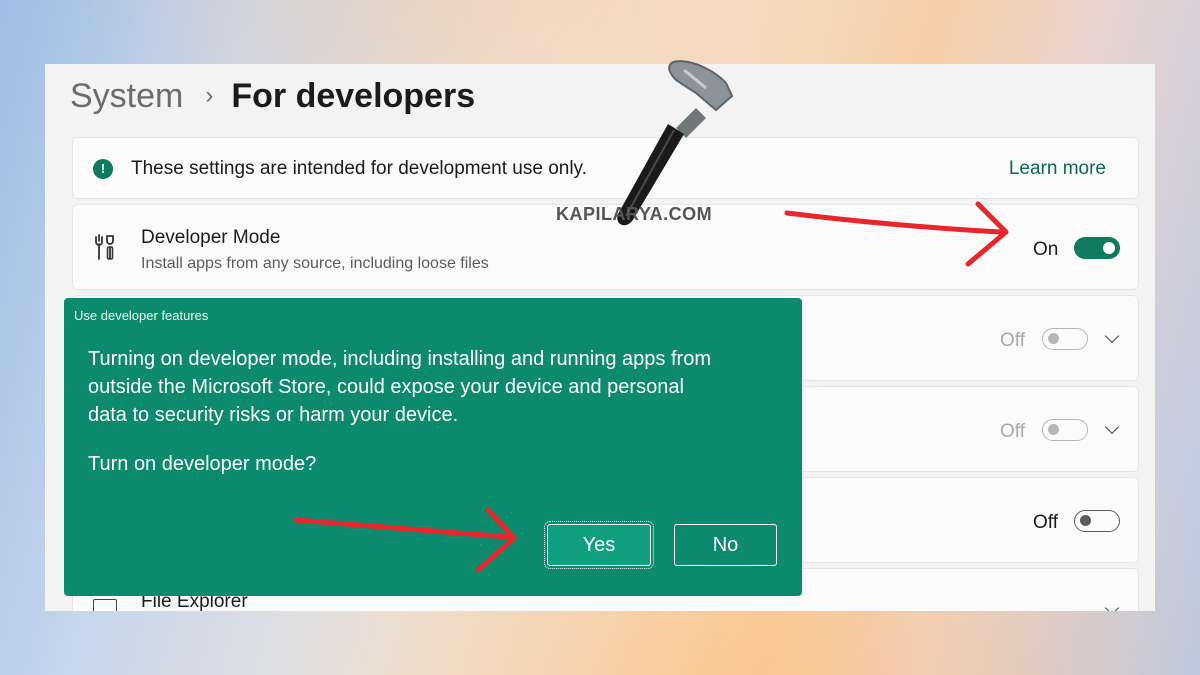  I want to click on no-button: No, so click(725, 545).